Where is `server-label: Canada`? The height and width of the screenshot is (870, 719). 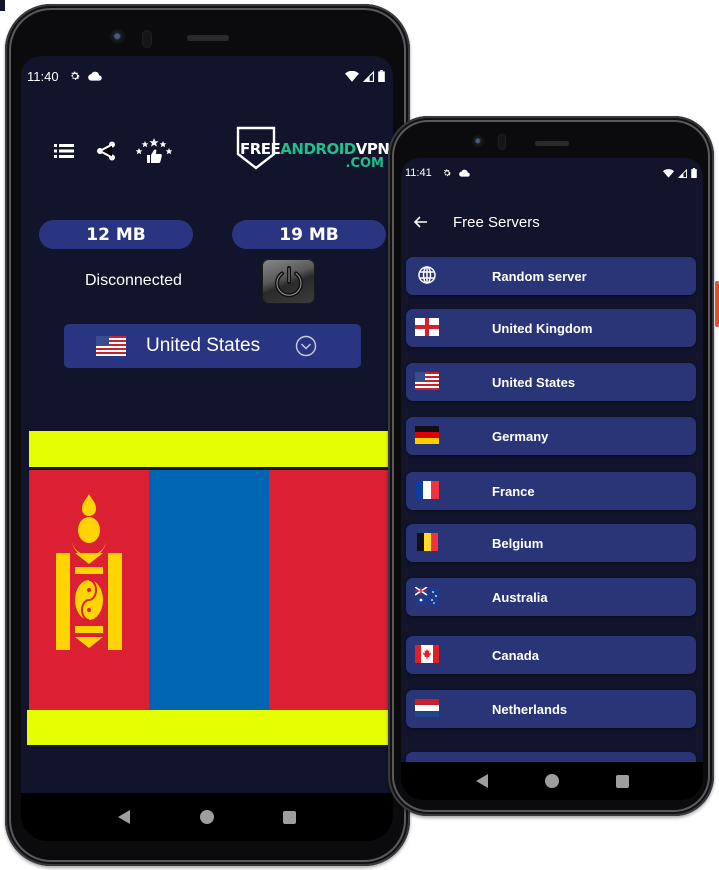 server-label: Canada is located at coordinates (515, 655).